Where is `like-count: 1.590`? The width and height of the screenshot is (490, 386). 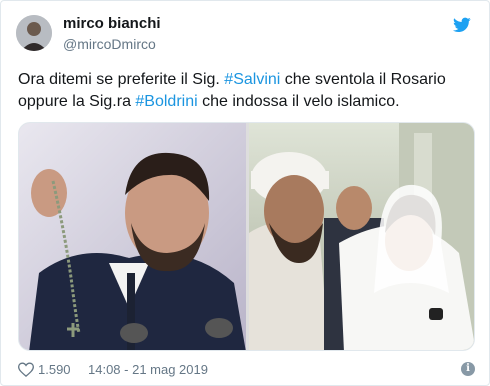
like-count: 1.590 is located at coordinates (54, 369).